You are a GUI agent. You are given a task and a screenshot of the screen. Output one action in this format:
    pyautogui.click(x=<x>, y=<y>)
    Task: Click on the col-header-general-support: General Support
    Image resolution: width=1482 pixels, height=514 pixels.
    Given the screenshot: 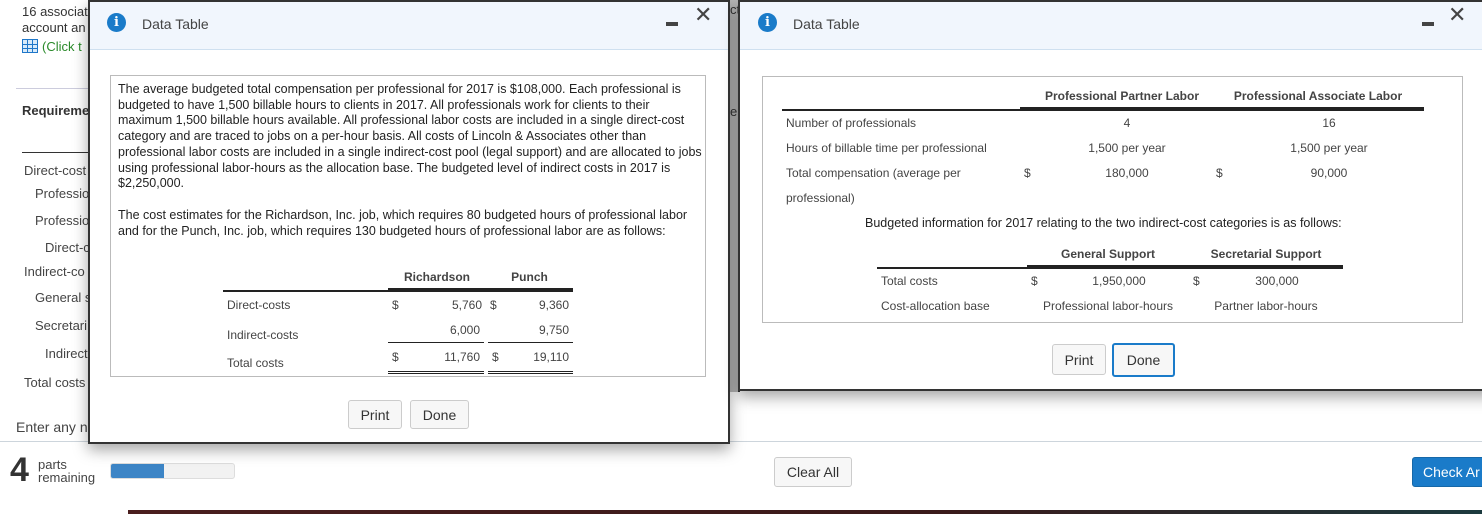 What is the action you would take?
    pyautogui.click(x=1108, y=257)
    